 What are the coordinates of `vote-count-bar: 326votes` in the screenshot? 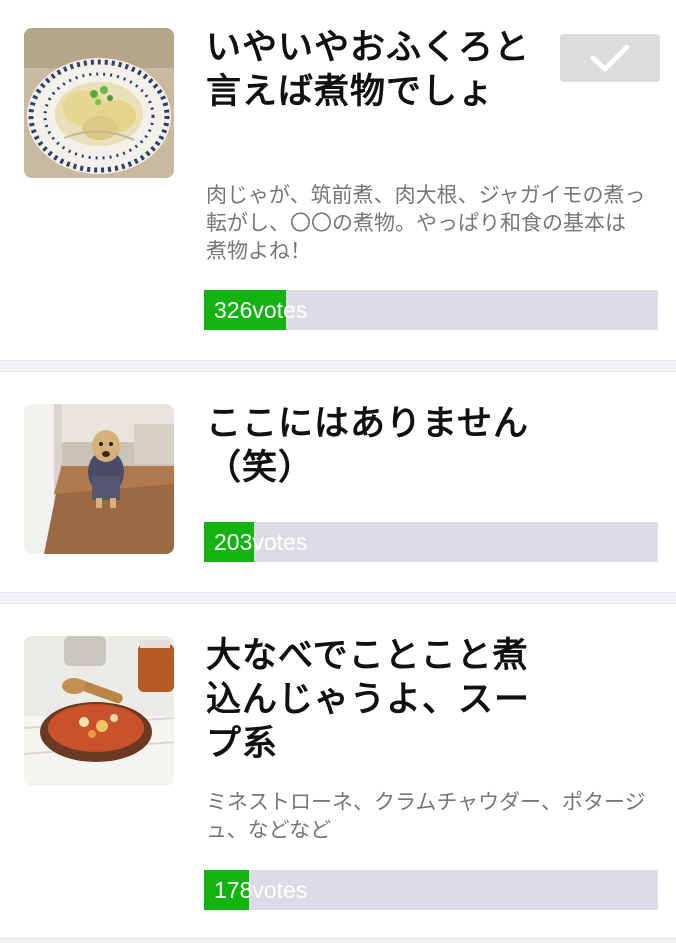 It's located at (431, 310).